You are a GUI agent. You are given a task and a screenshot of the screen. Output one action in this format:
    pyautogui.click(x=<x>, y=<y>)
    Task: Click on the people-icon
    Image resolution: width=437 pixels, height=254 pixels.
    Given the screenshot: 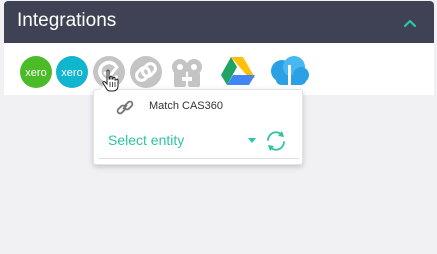 What is the action you would take?
    pyautogui.click(x=187, y=73)
    